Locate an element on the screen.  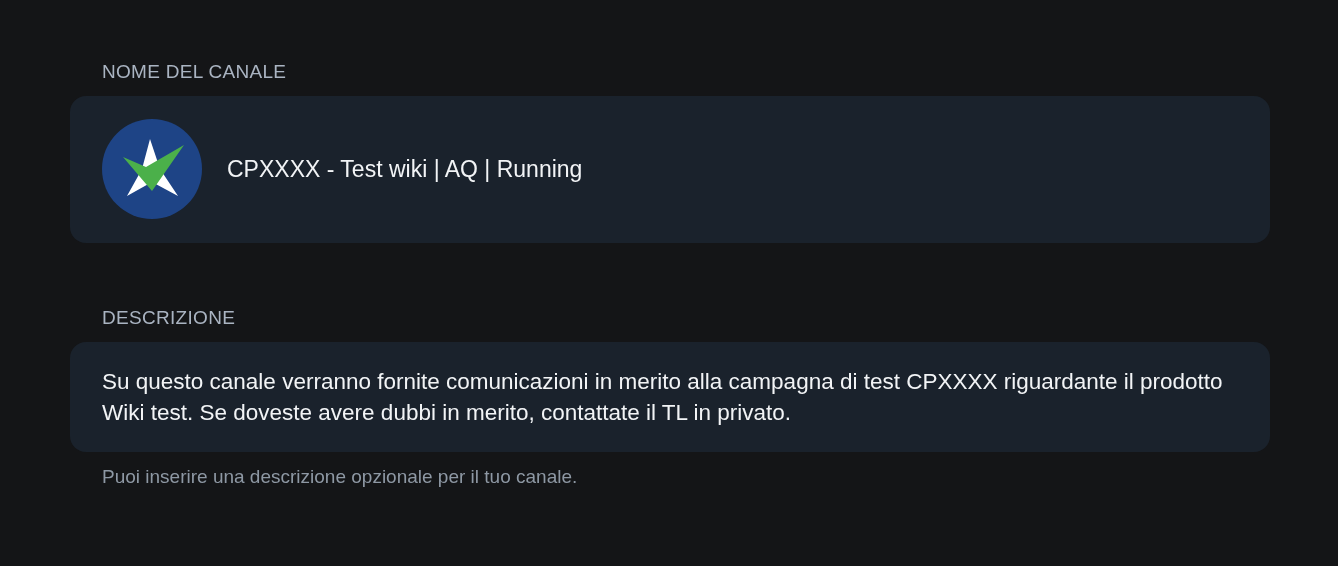
star-checkmark-icon is located at coordinates (152, 169).